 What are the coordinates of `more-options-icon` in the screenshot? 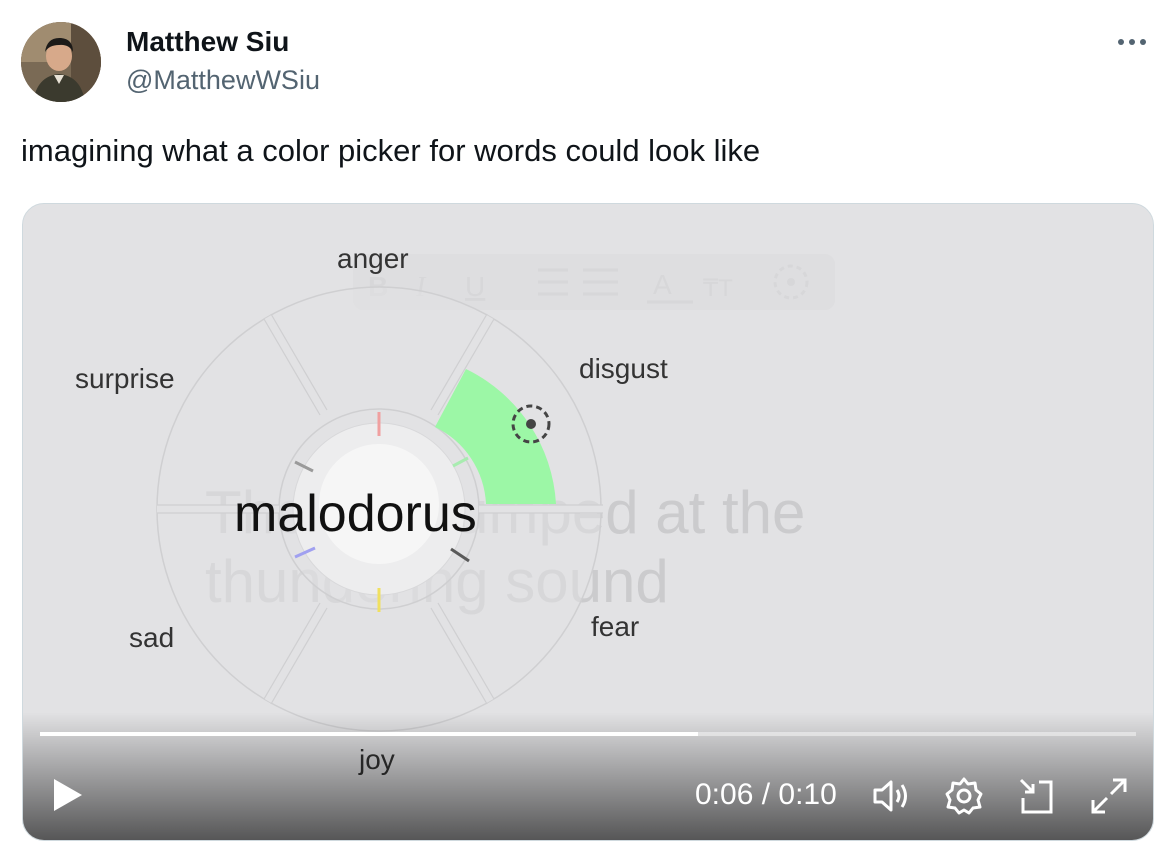 It's located at (1132, 38).